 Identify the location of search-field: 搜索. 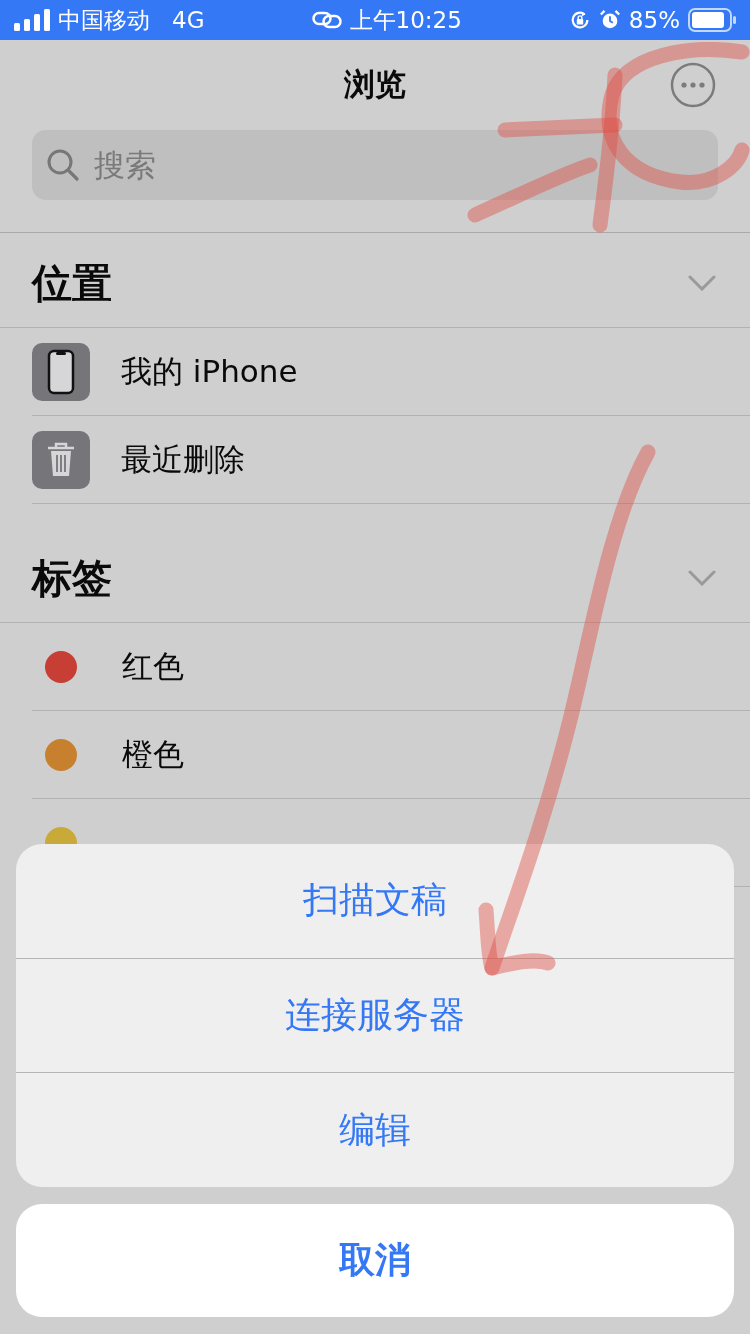
(375, 165).